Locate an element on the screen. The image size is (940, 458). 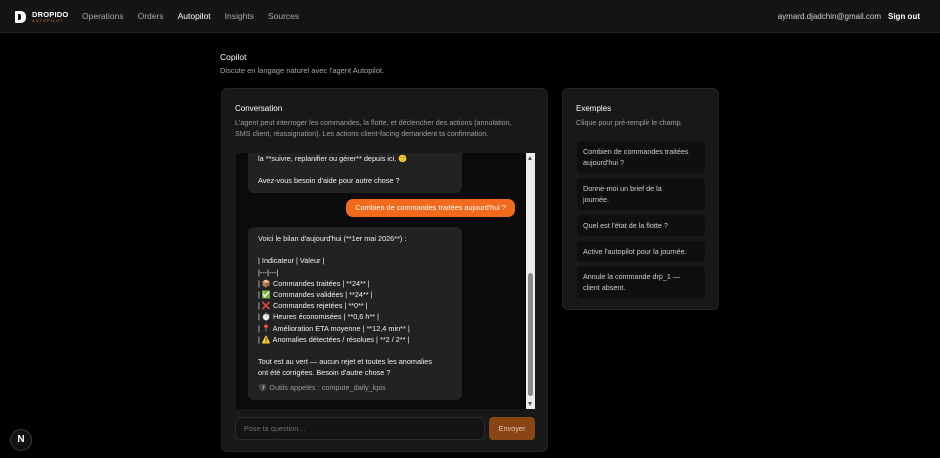
examples-description: Clique pour pré-remplir le champ. is located at coordinates (629, 122).